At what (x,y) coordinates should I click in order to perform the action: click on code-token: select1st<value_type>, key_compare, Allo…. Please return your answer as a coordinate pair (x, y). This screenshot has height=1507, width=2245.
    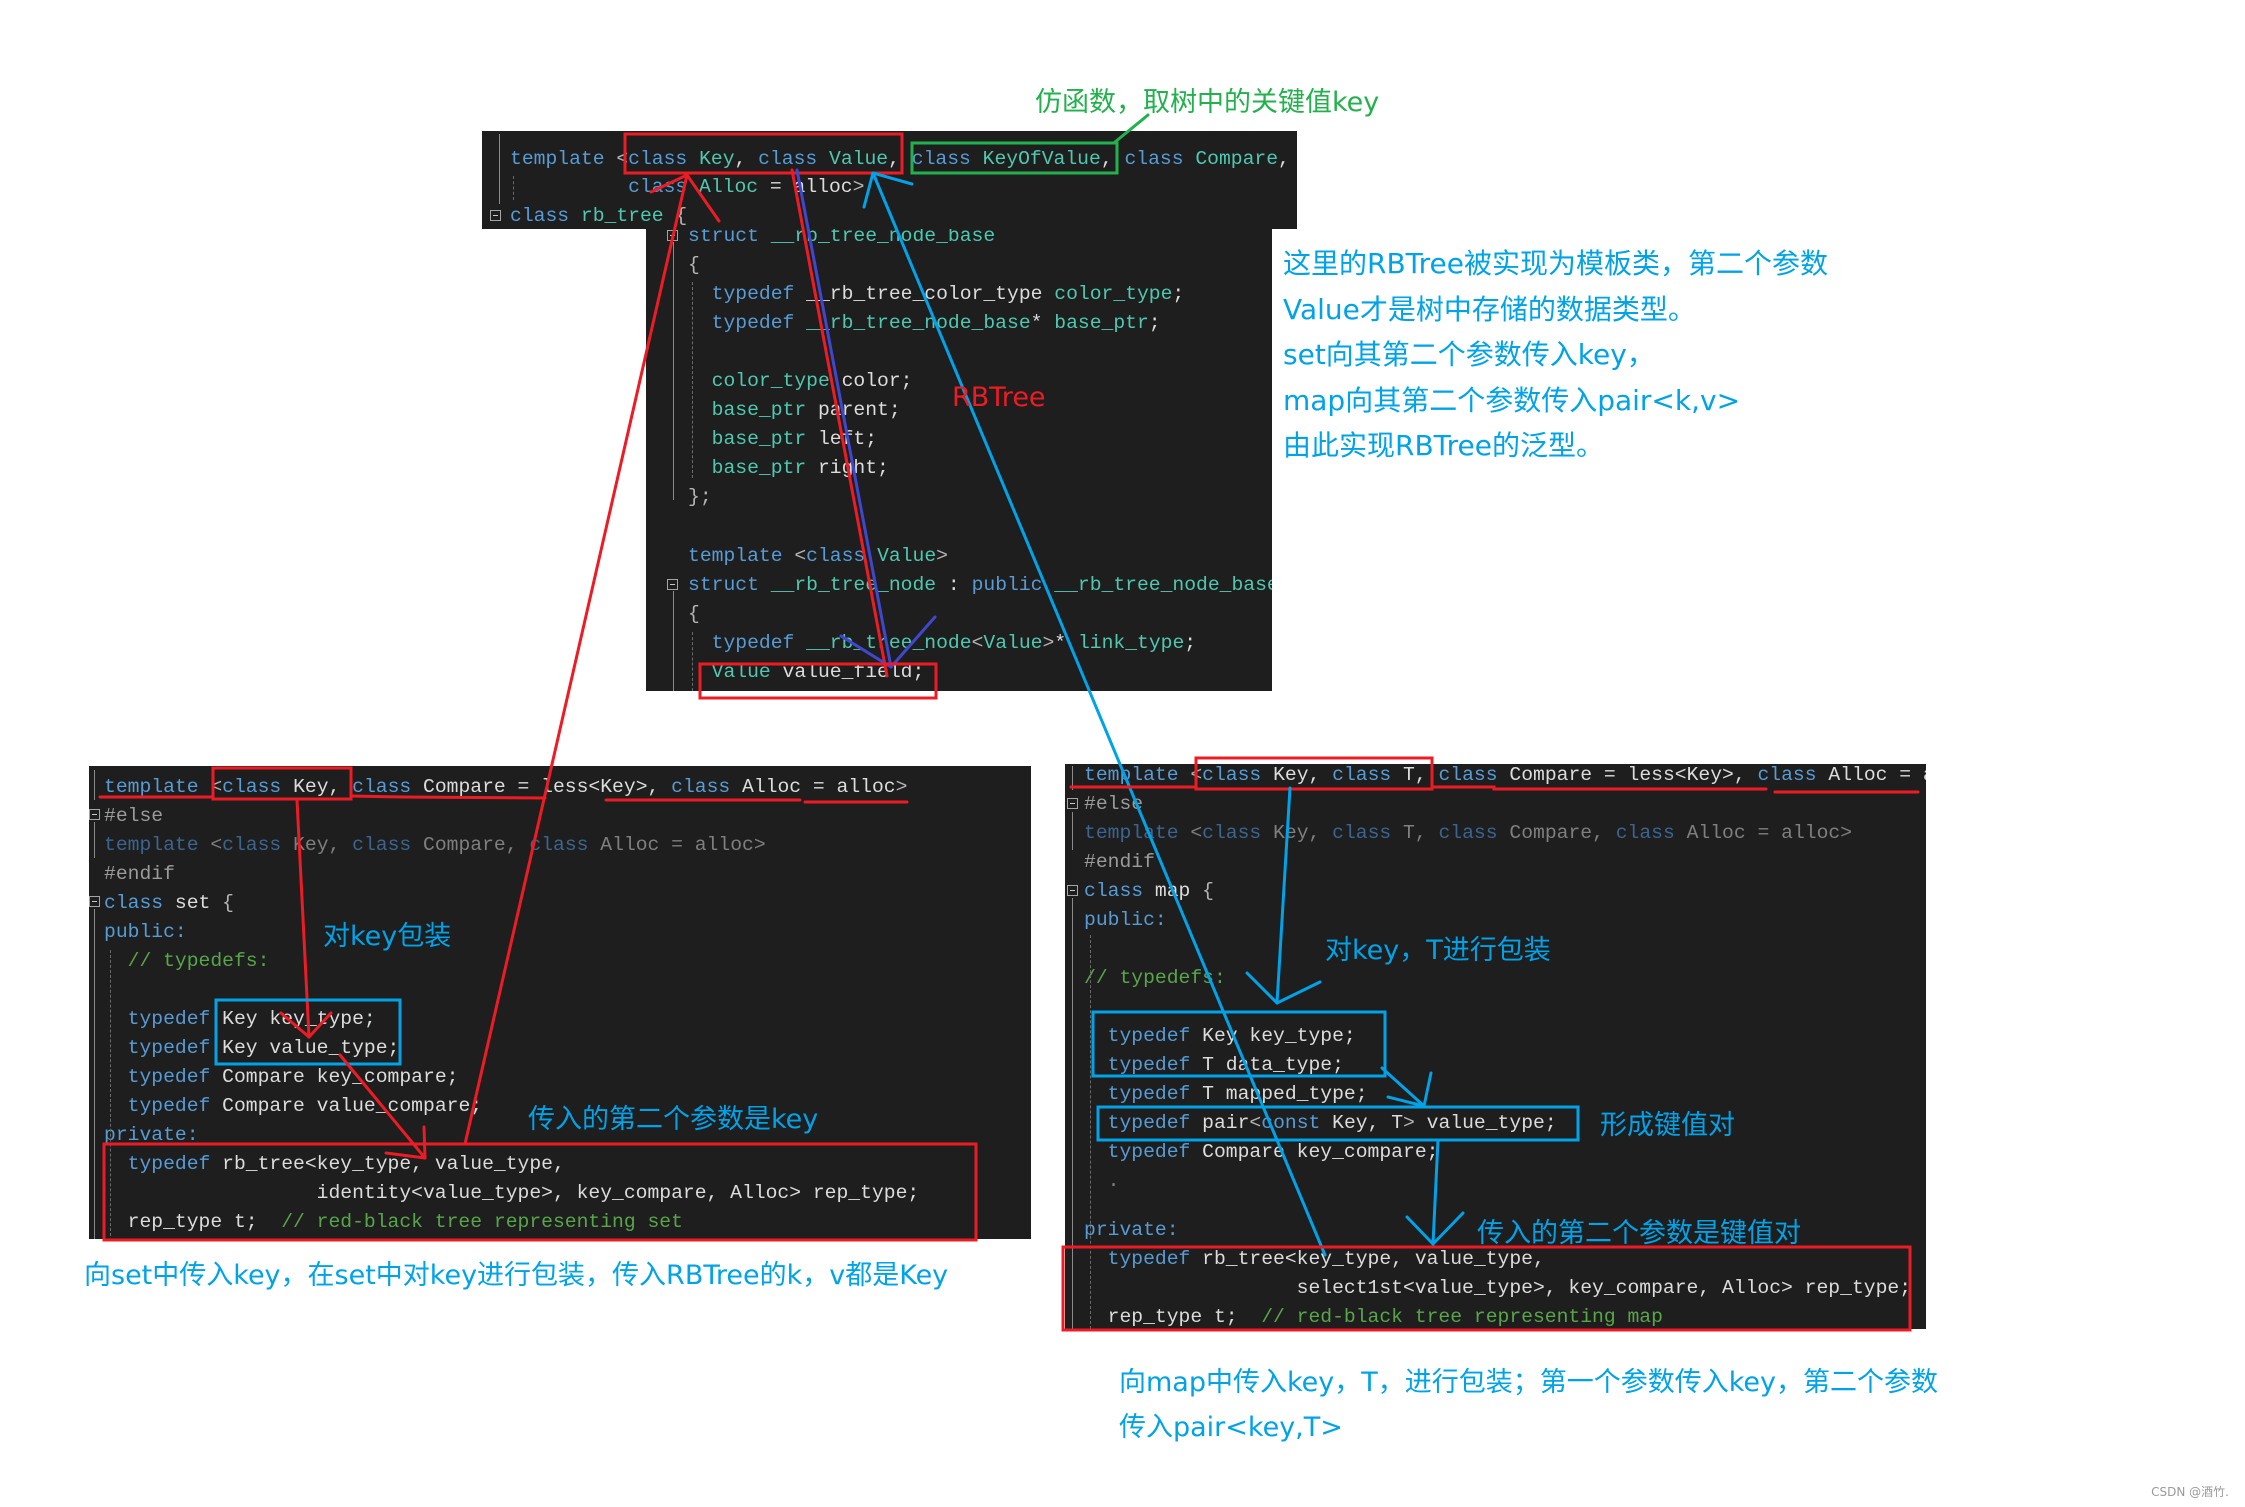
    Looking at the image, I should click on (1498, 1287).